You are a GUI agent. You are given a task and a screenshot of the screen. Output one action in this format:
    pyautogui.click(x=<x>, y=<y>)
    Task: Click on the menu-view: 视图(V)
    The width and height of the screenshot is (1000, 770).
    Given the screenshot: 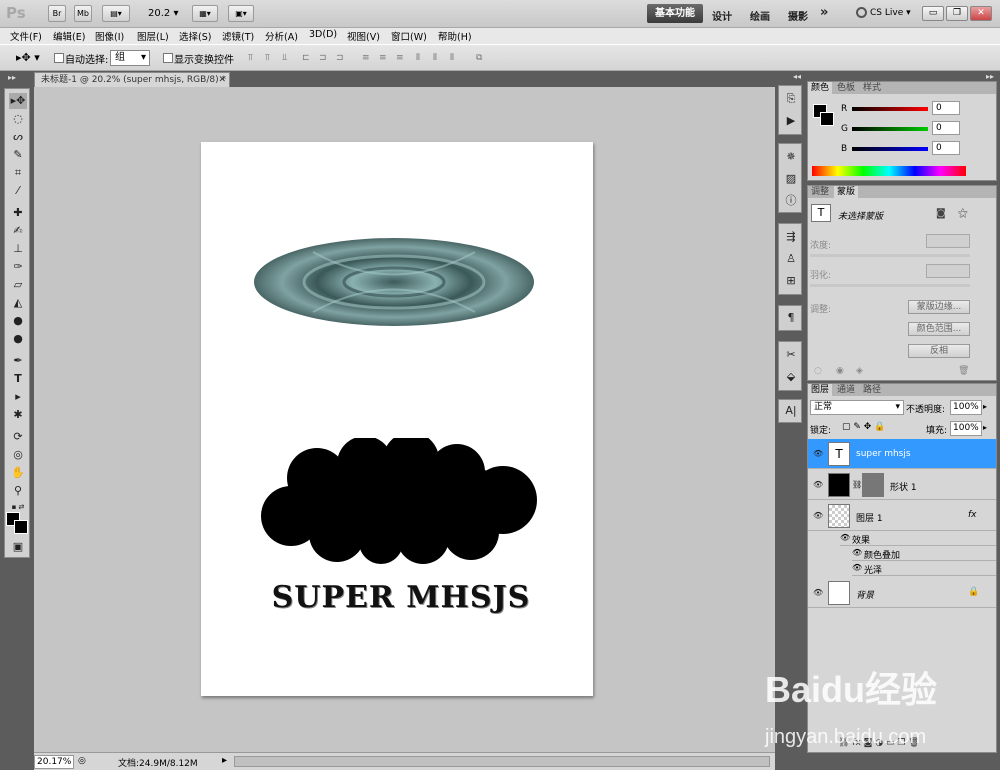 What is the action you would take?
    pyautogui.click(x=363, y=36)
    